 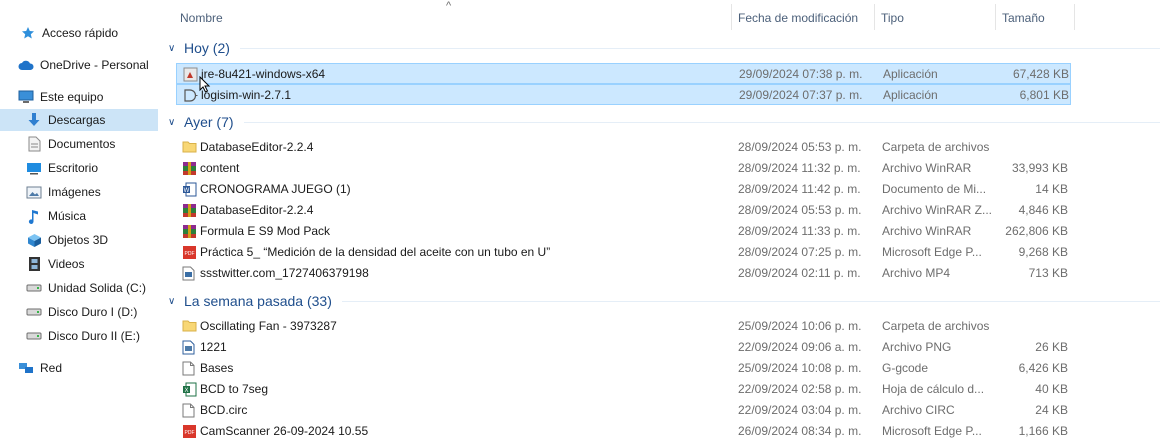 I want to click on nav-item: Unidad Solida (C:), so click(x=93, y=288).